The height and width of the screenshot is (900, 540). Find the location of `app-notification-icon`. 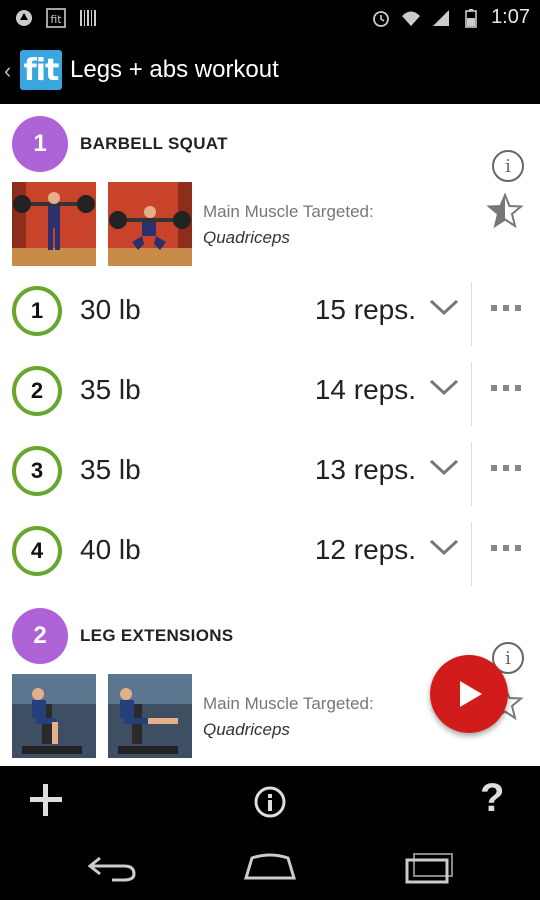

app-notification-icon is located at coordinates (24, 18).